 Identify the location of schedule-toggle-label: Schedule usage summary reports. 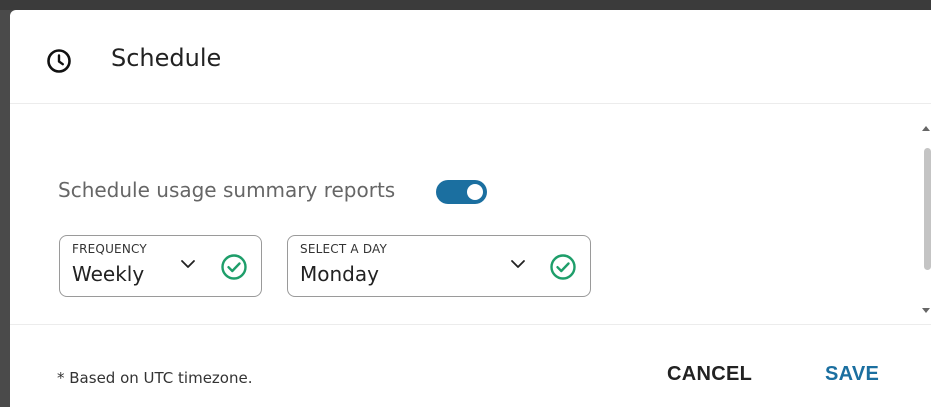
(227, 190).